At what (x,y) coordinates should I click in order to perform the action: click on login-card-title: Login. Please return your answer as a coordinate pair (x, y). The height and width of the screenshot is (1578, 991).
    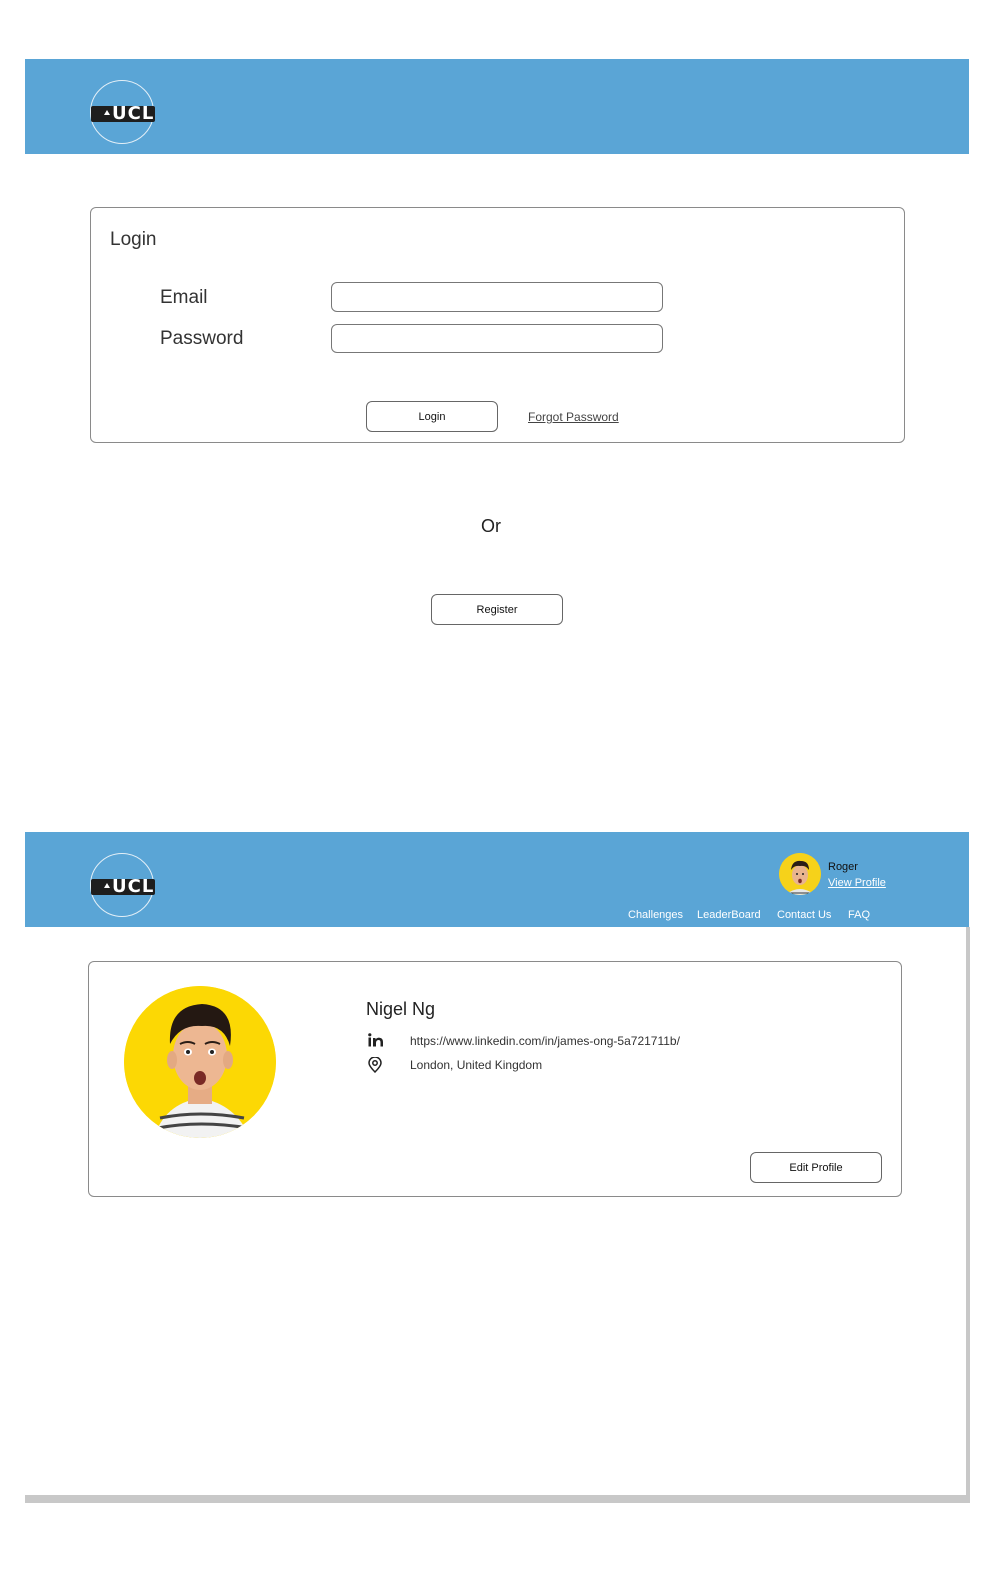
    Looking at the image, I should click on (133, 239).